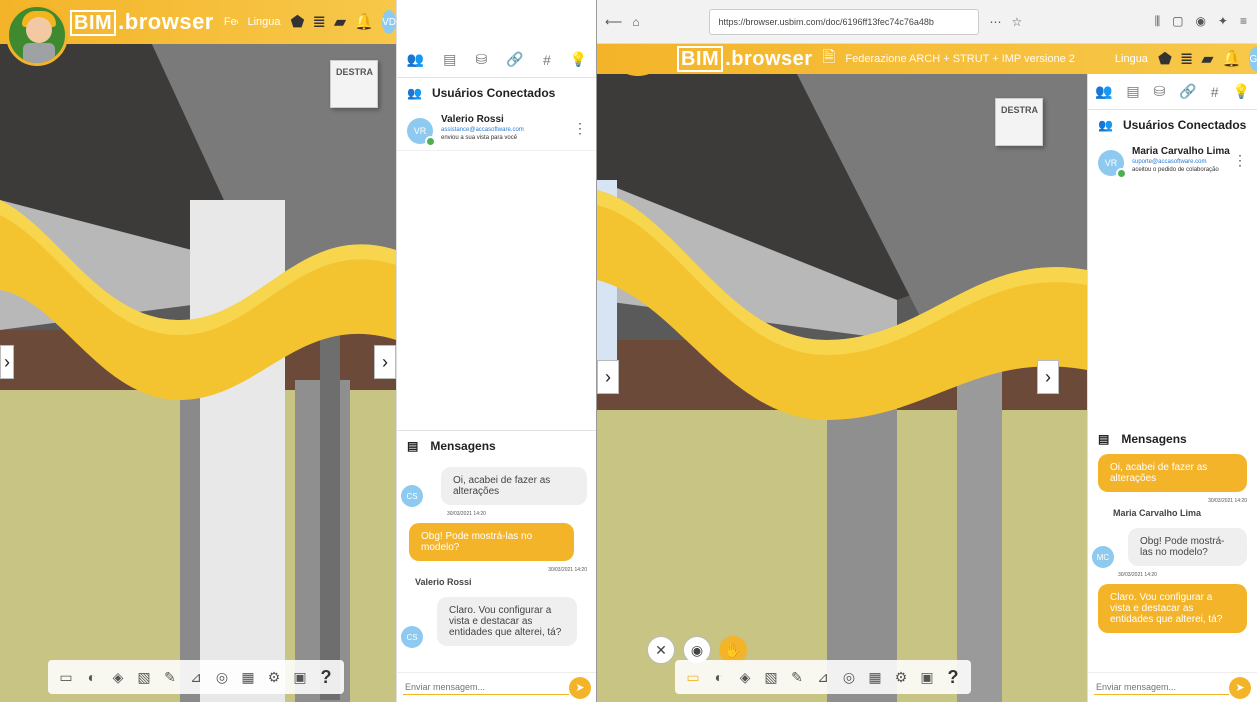 The image size is (1257, 702). Describe the element at coordinates (389, 22) in the screenshot. I see `user-avatar: VD` at that location.